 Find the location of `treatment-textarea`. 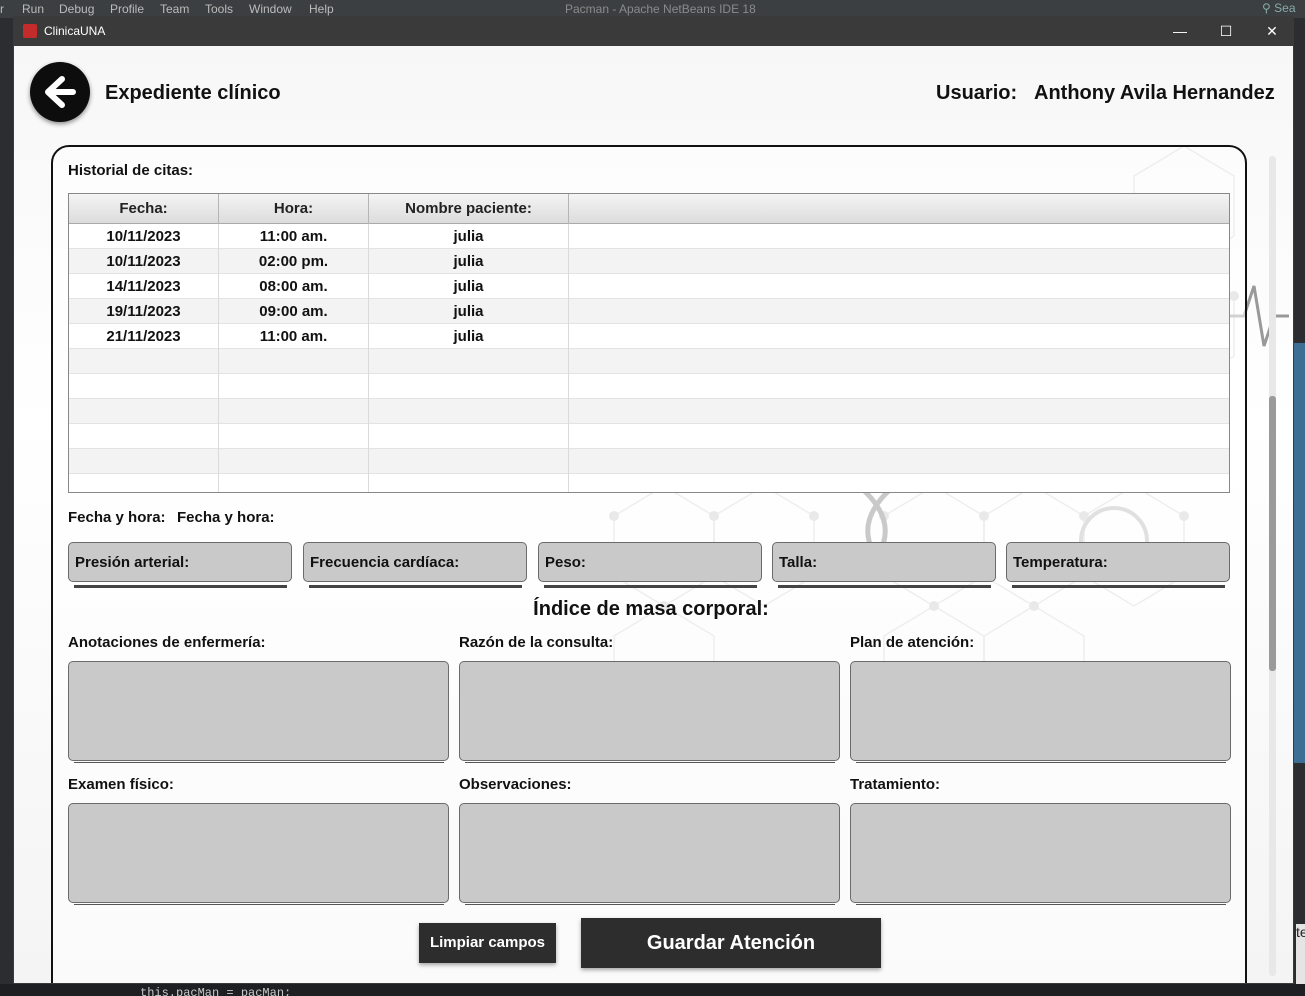

treatment-textarea is located at coordinates (1040, 853).